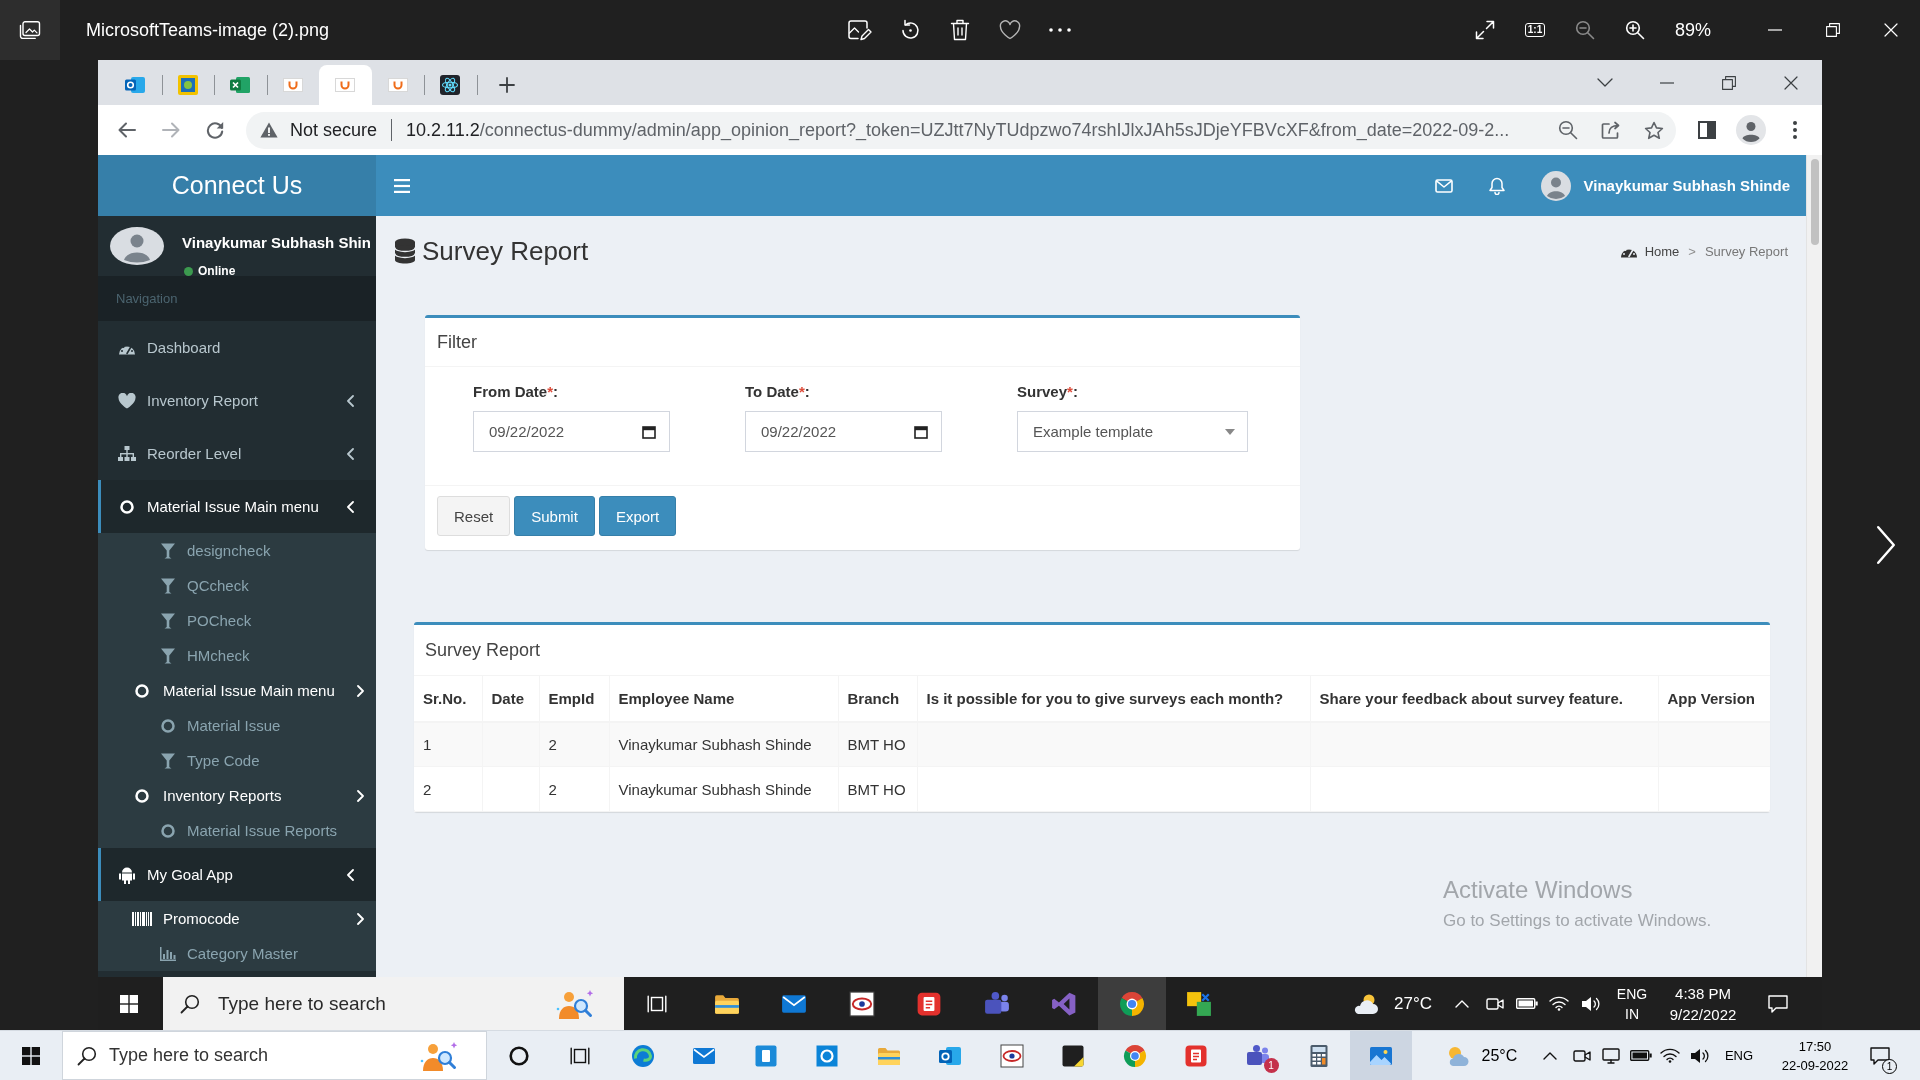  I want to click on square-app-icon, so click(187, 85).